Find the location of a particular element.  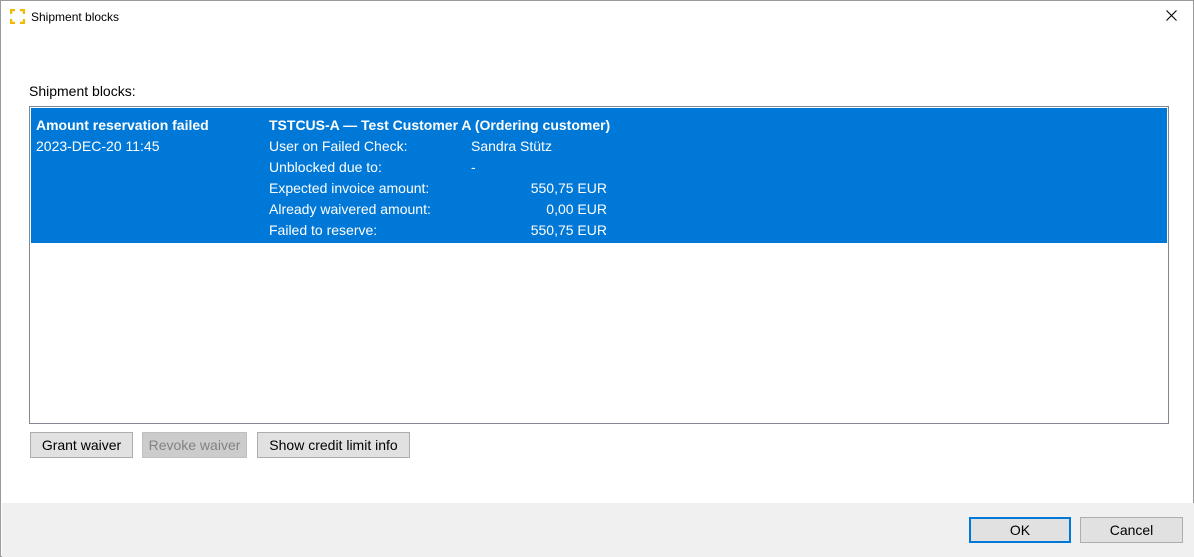

close-icon is located at coordinates (1171, 17).